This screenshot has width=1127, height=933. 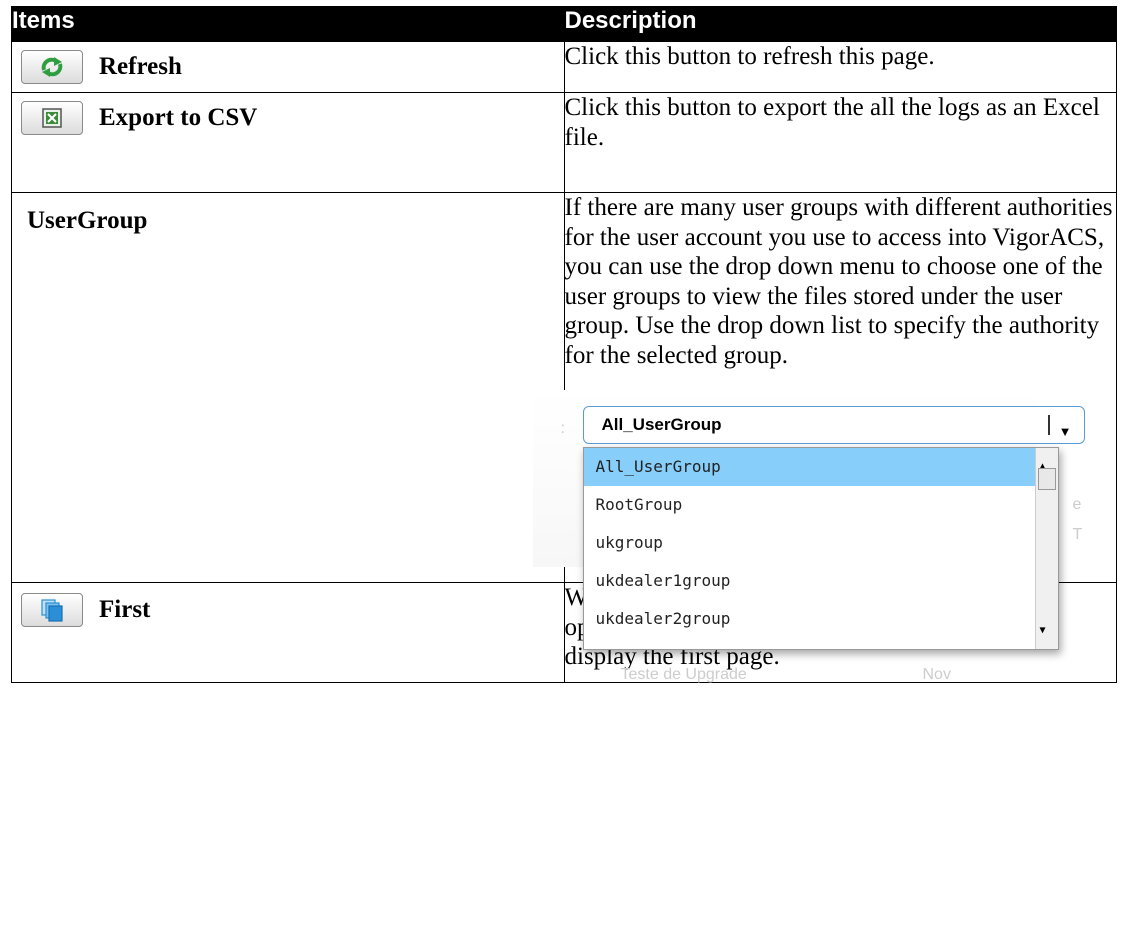 I want to click on first-page-icon, so click(x=52, y=610).